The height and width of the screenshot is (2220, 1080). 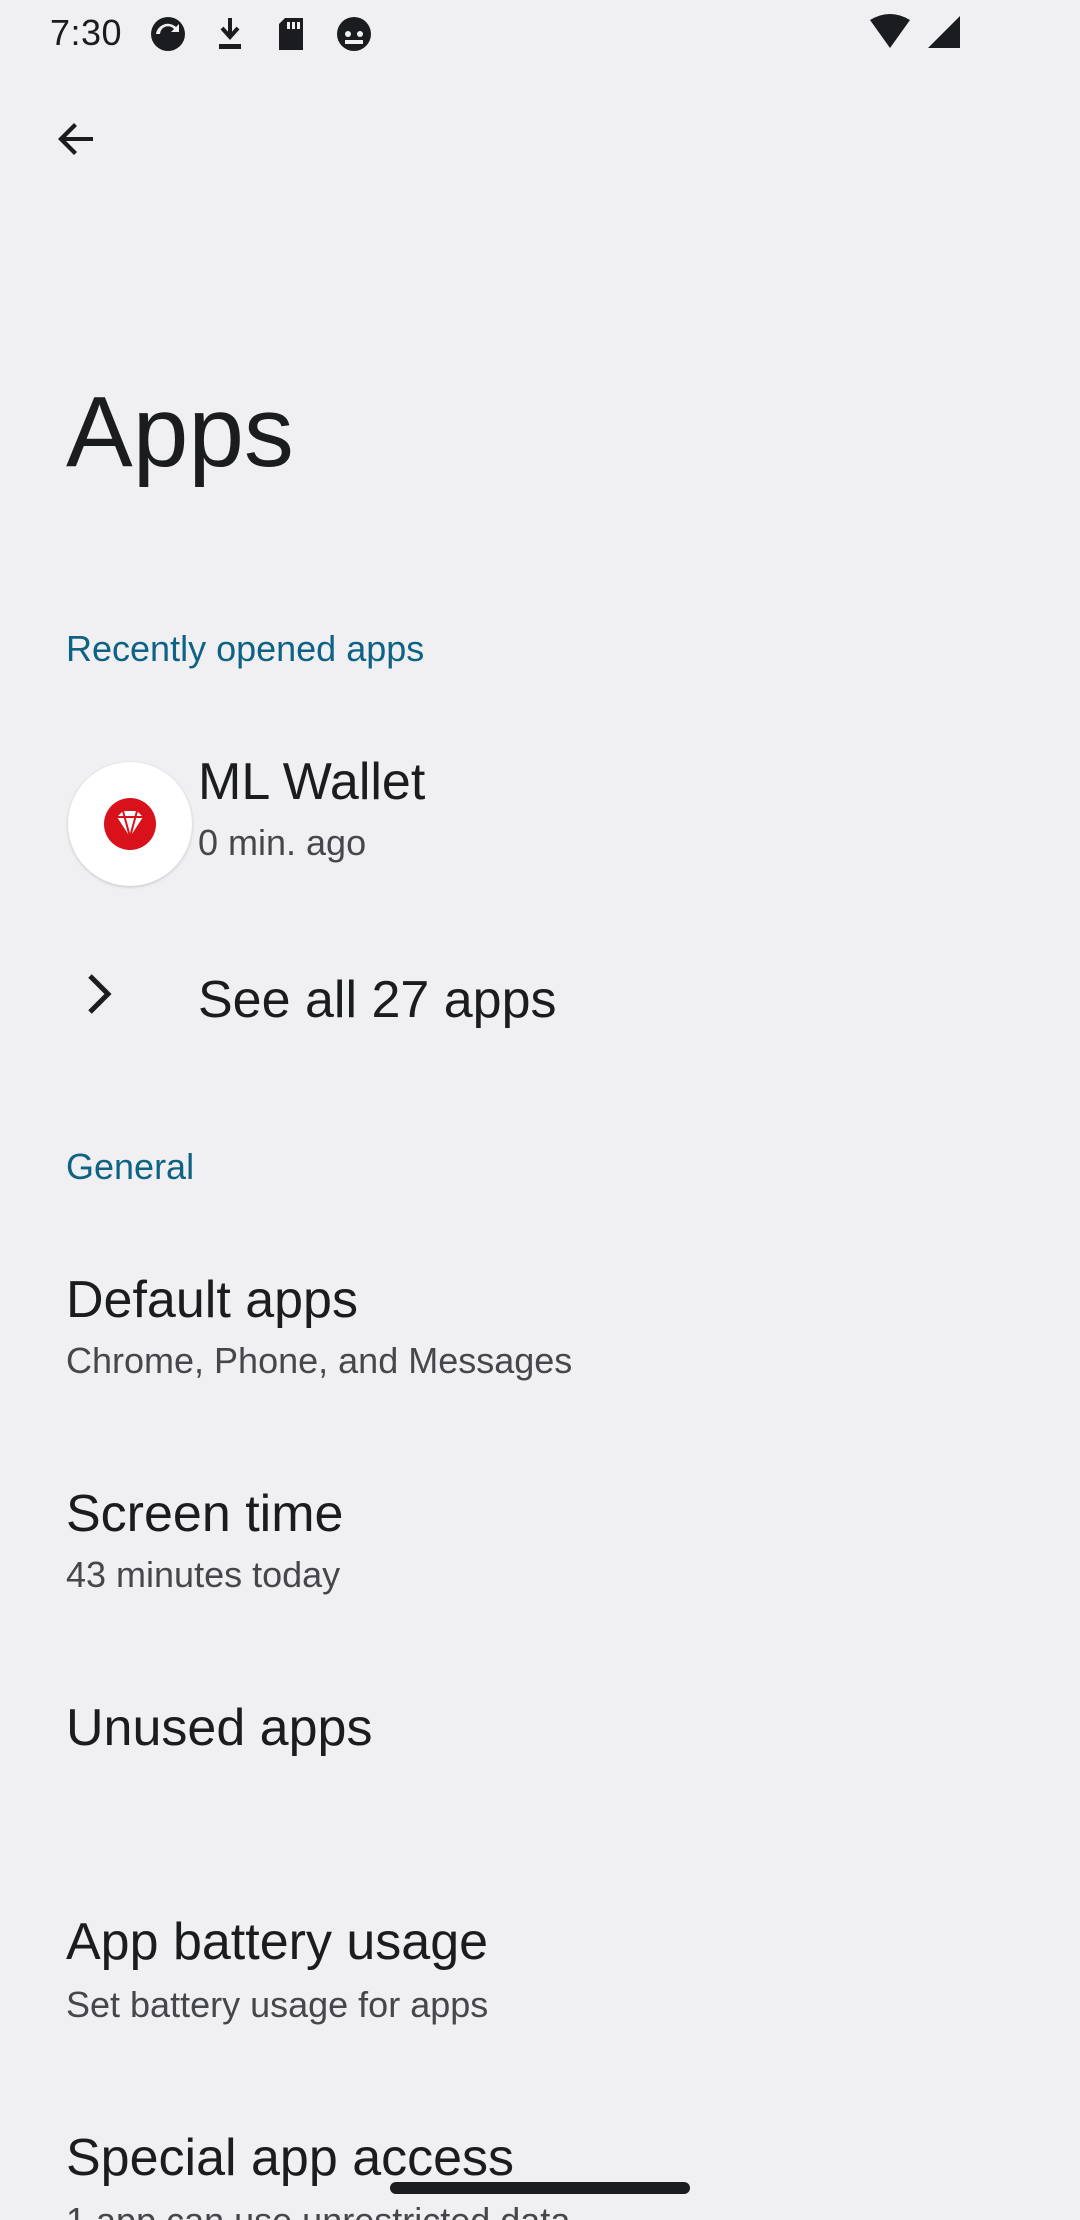 What do you see at coordinates (212, 1300) in the screenshot?
I see `default-apps-title: Default apps` at bounding box center [212, 1300].